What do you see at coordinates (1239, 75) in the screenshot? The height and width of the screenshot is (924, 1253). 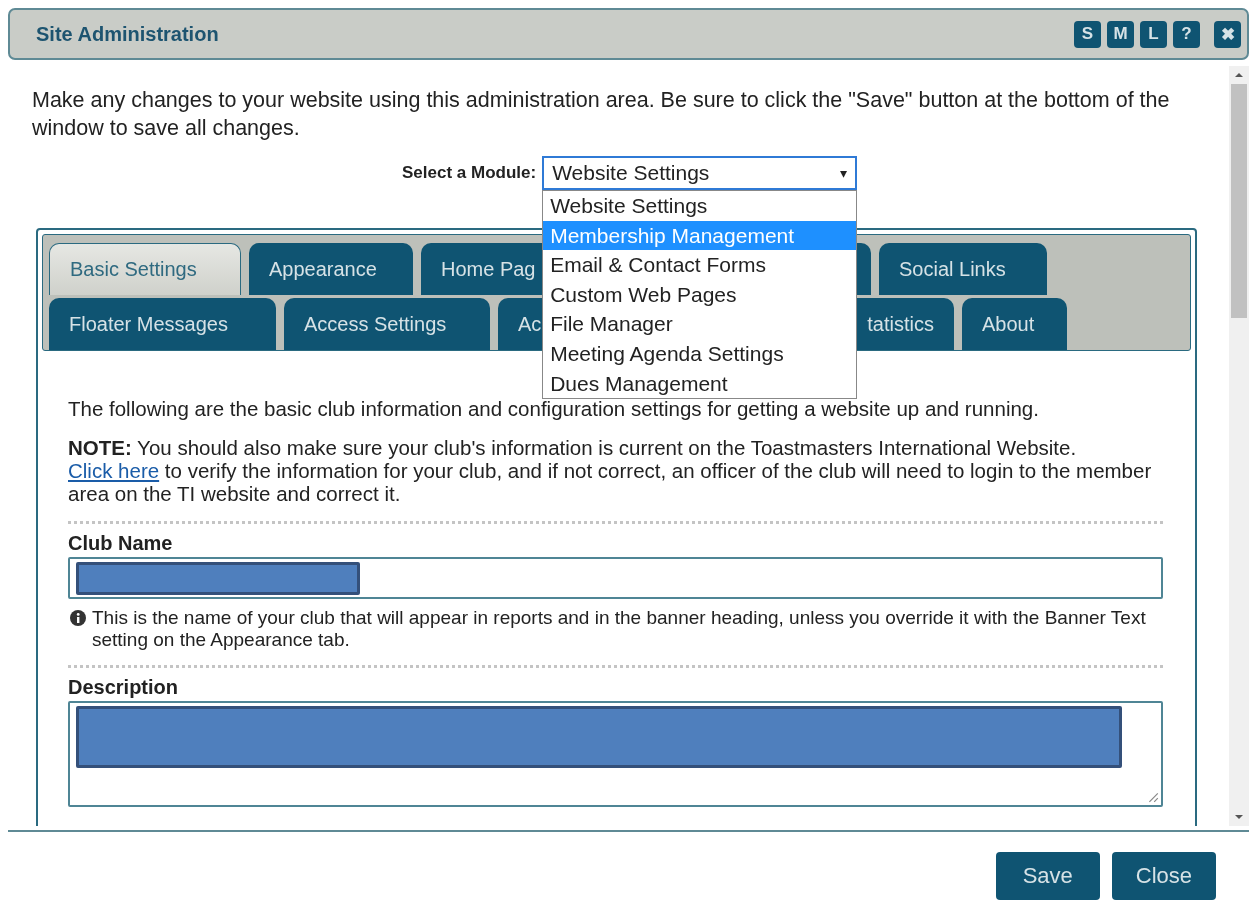 I see `scroll-up-icon` at bounding box center [1239, 75].